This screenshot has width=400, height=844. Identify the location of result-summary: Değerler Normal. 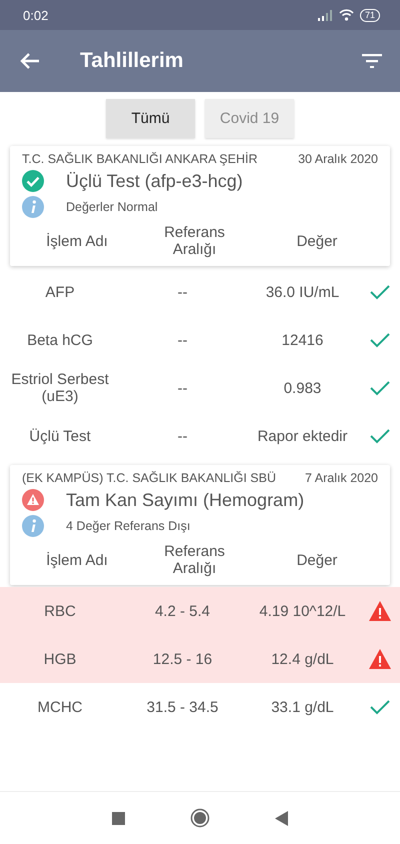
(112, 207).